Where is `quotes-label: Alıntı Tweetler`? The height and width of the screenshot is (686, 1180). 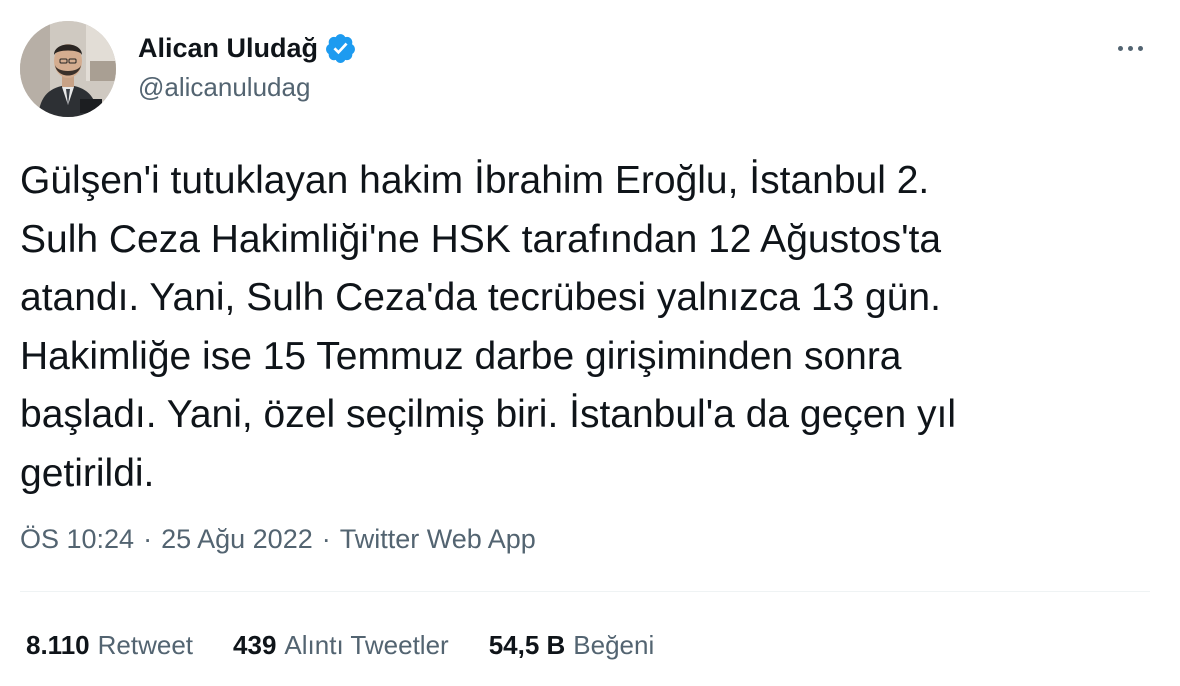 quotes-label: Alıntı Tweetler is located at coordinates (366, 644).